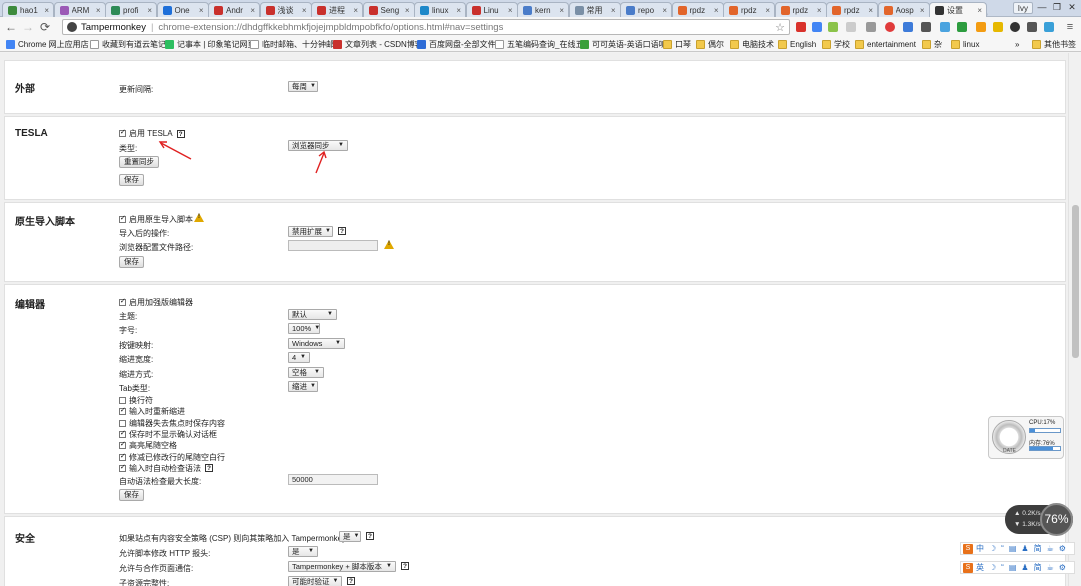 This screenshot has width=1081, height=586. What do you see at coordinates (998, 27) in the screenshot?
I see `gold-extension-icon` at bounding box center [998, 27].